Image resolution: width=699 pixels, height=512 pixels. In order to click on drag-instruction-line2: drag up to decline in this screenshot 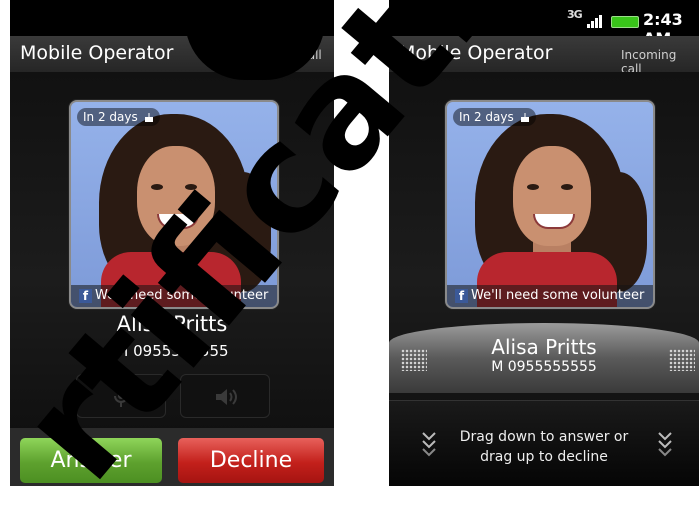, I will do `click(544, 457)`.